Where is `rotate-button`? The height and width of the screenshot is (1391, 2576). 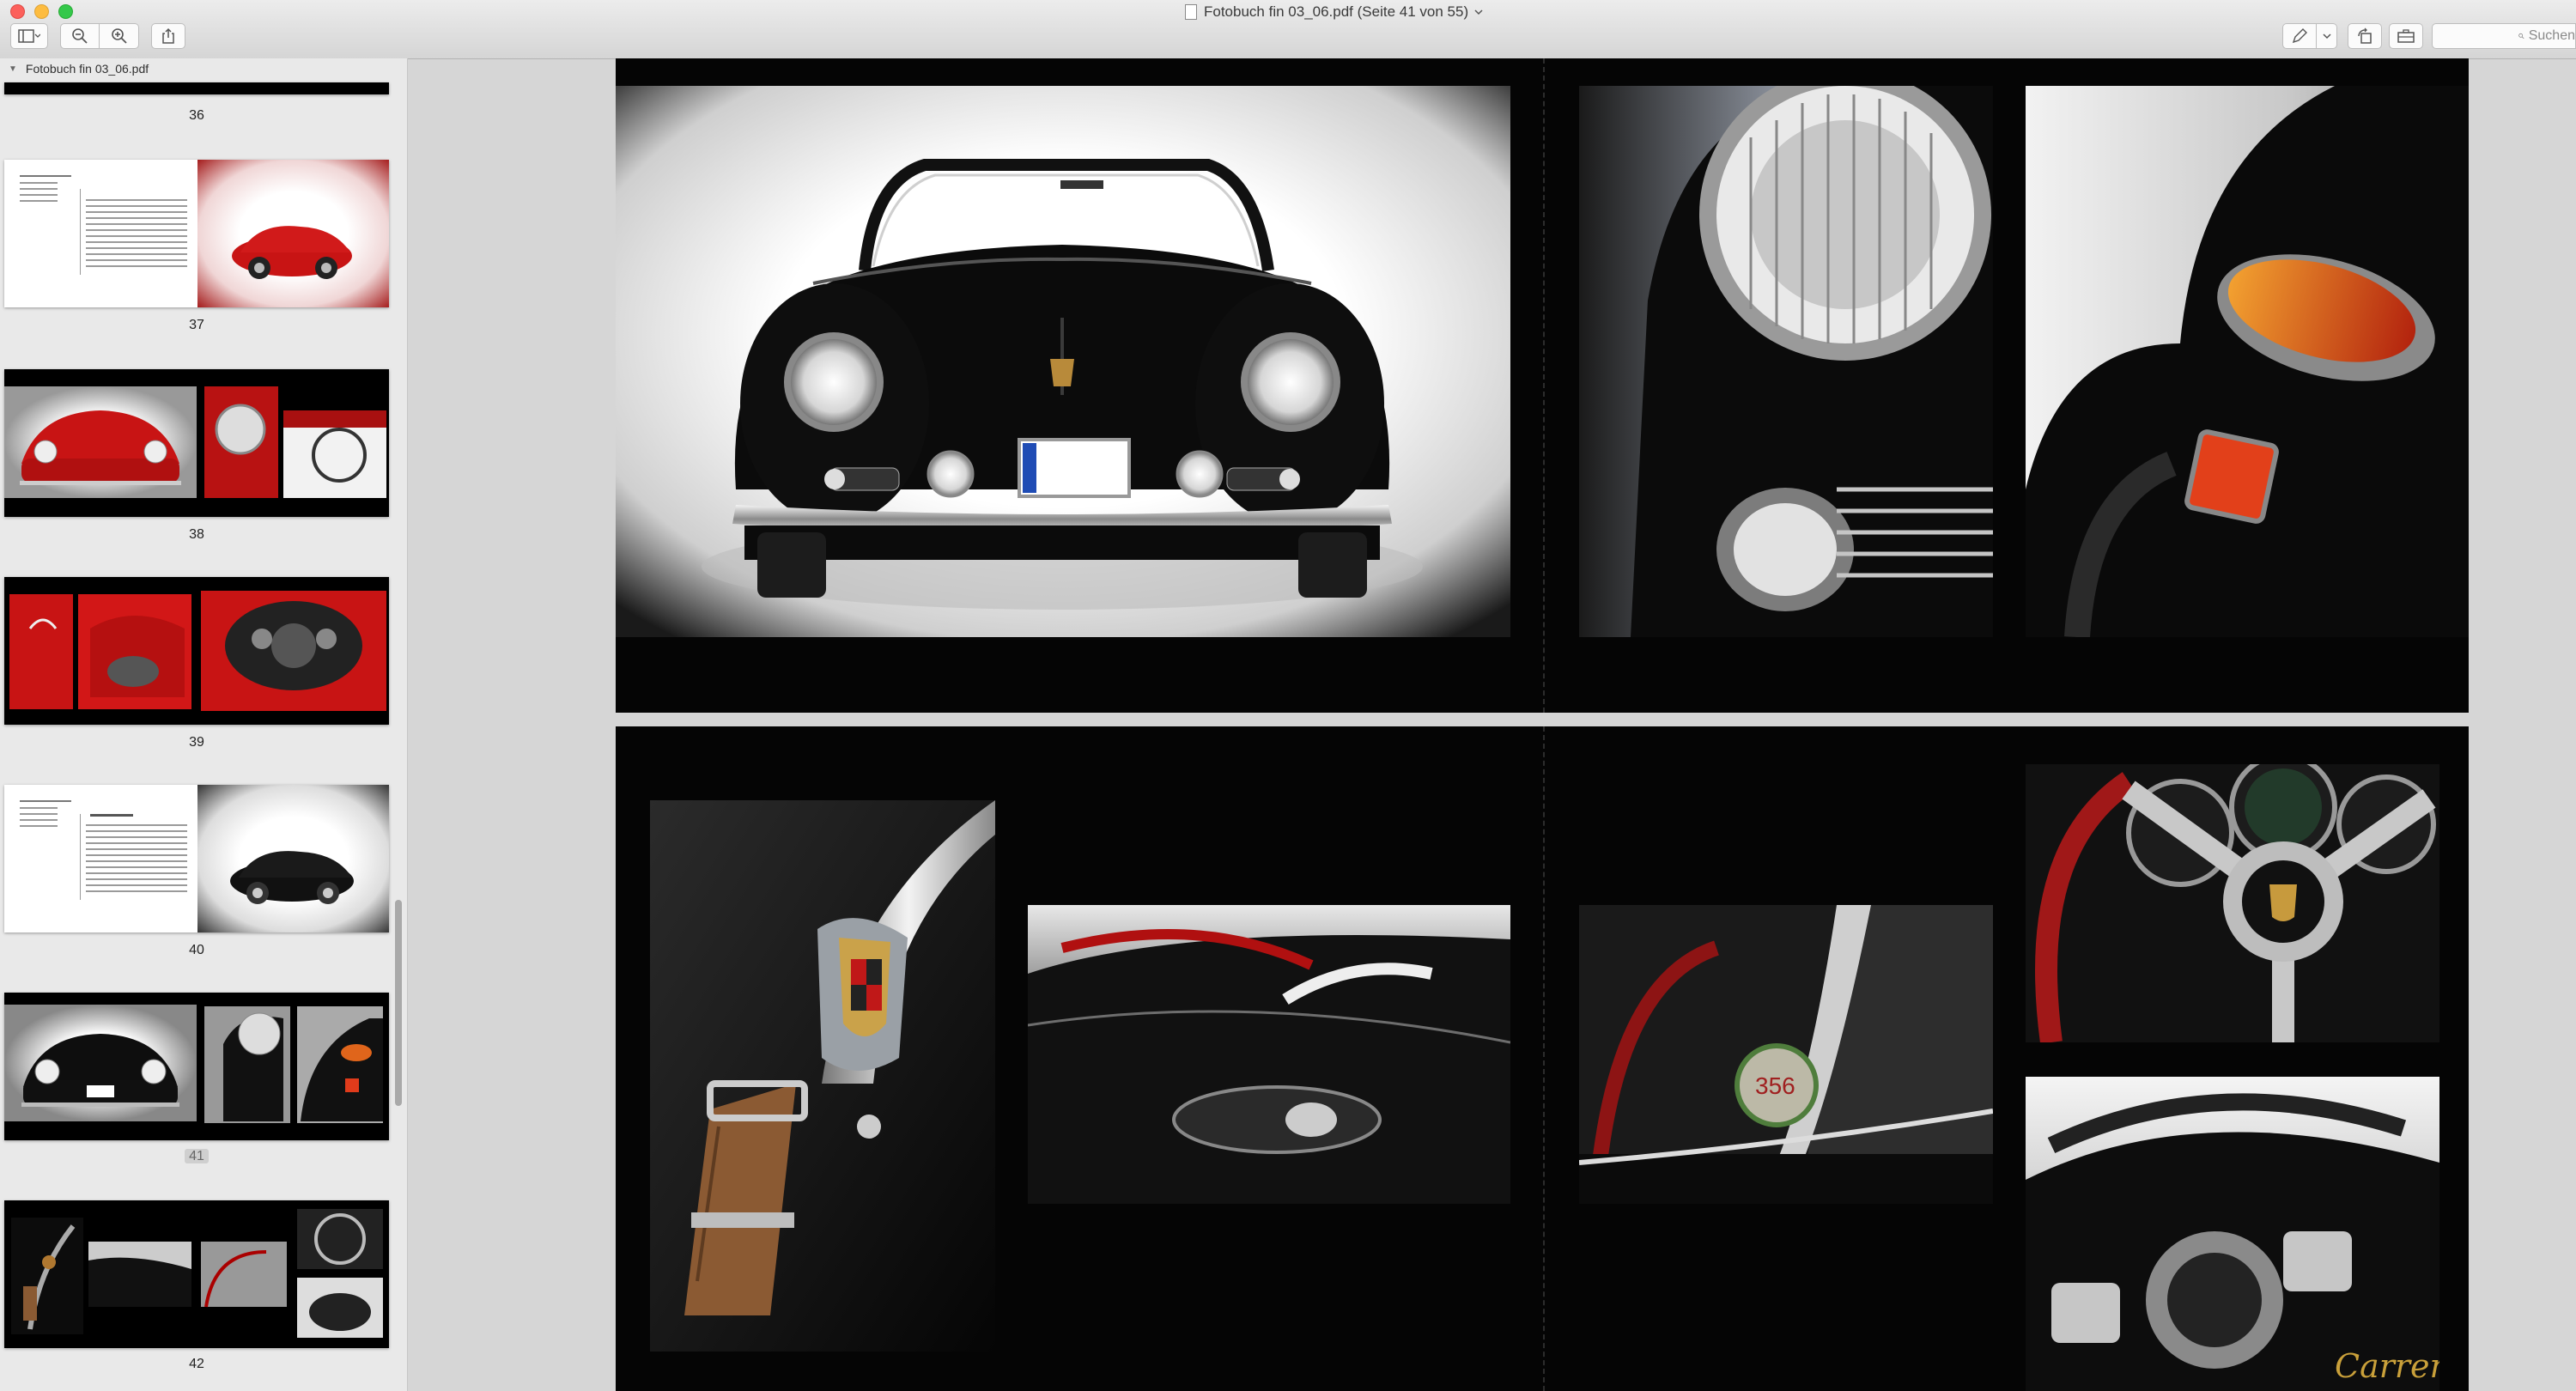
rotate-button is located at coordinates (2365, 36).